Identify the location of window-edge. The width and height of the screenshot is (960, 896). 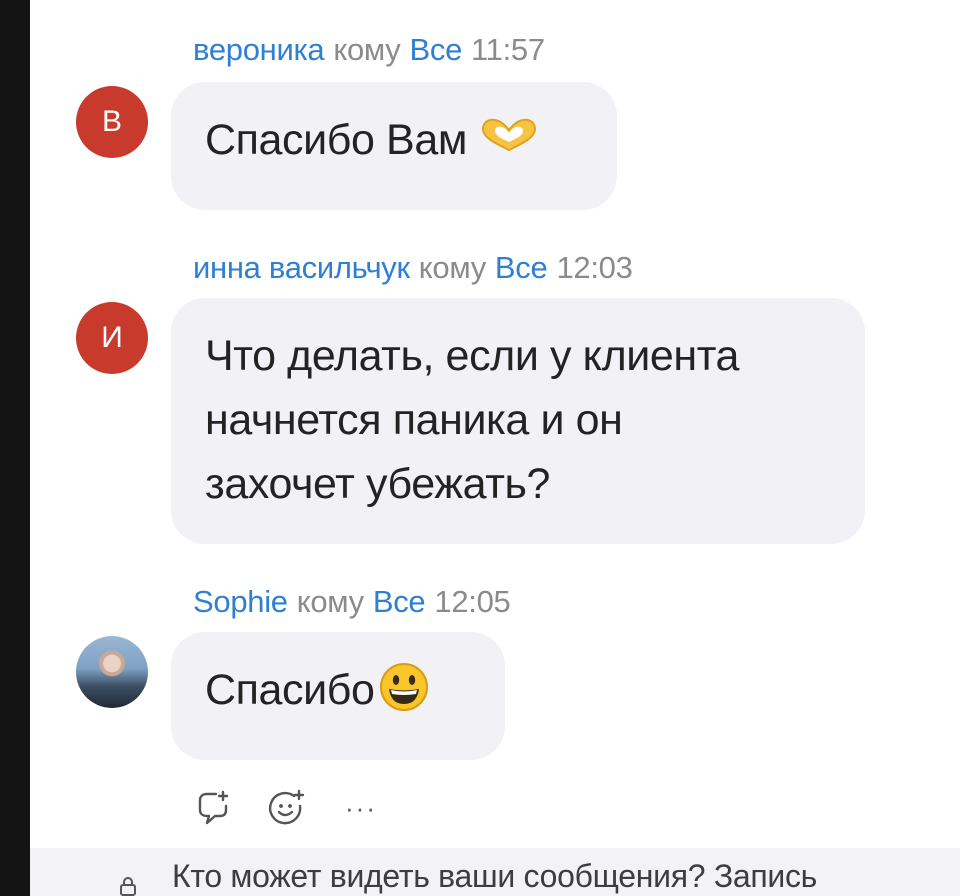
(15, 448).